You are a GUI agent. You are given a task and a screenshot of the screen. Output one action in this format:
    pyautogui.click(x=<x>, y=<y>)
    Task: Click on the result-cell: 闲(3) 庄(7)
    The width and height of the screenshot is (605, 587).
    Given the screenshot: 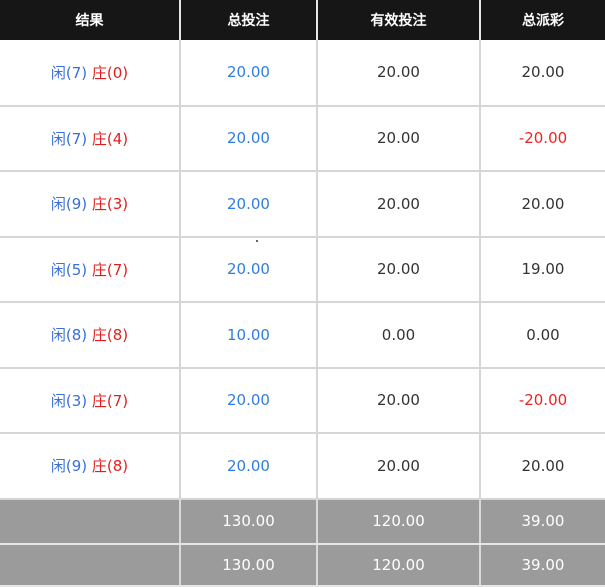 What is the action you would take?
    pyautogui.click(x=90, y=400)
    